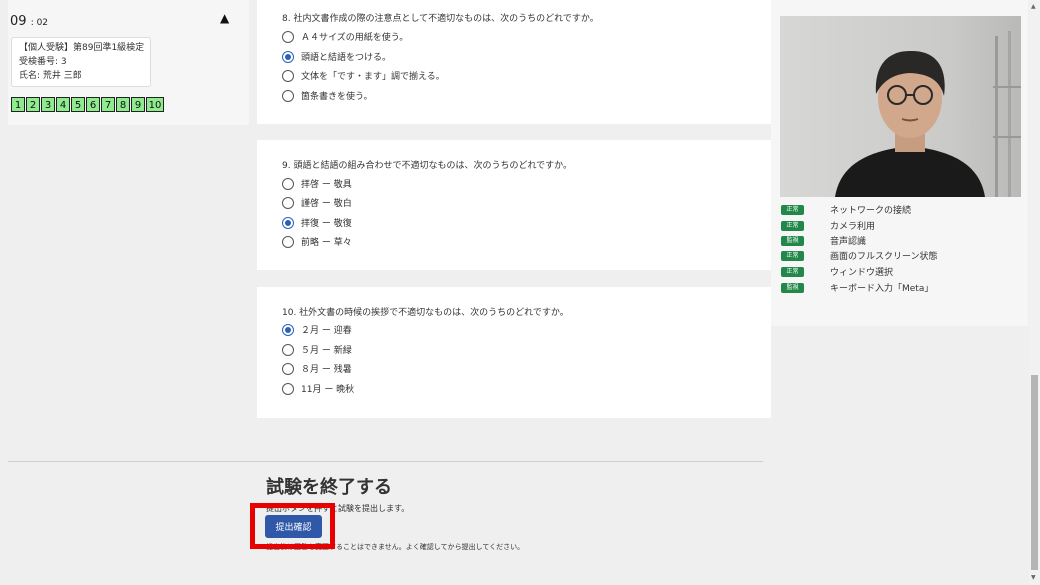  Describe the element at coordinates (853, 227) in the screenshot. I see `monitor-label: カメラ利用` at that location.